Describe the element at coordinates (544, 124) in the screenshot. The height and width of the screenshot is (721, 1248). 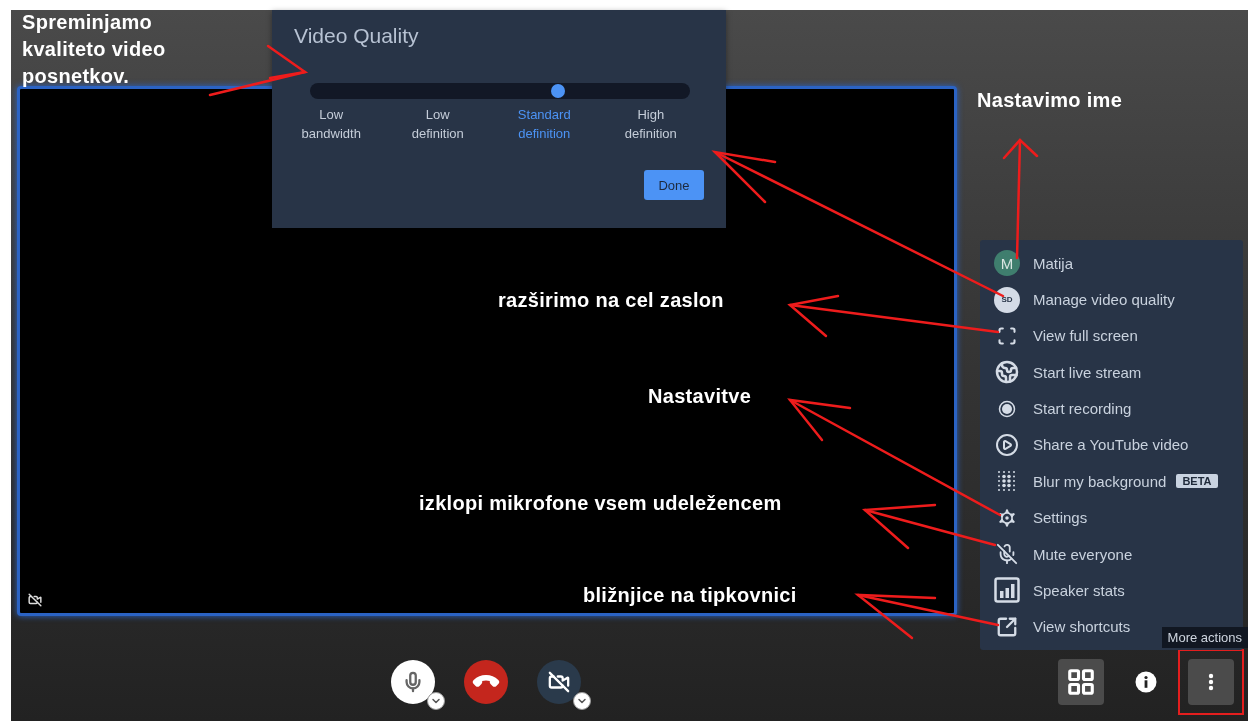
I see `quality-option: Standard definition` at that location.